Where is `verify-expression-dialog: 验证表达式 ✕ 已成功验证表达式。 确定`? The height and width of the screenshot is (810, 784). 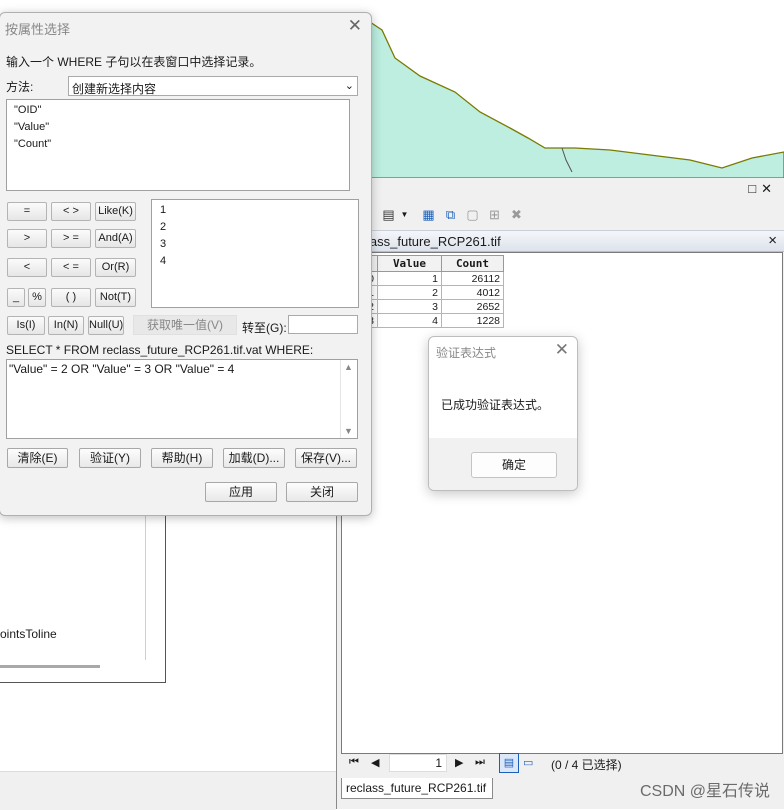
verify-expression-dialog: 验证表达式 ✕ 已成功验证表达式。 确定 is located at coordinates (503, 413).